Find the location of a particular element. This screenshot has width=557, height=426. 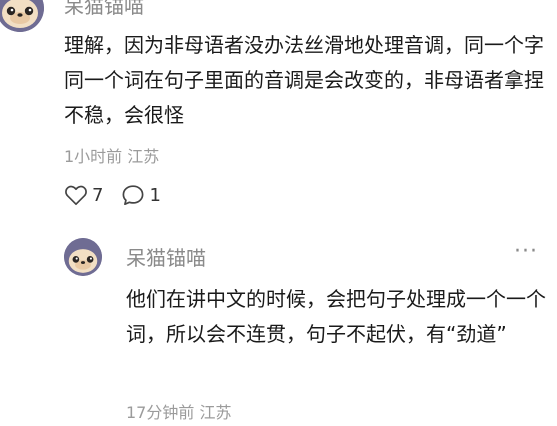

avatar is located at coordinates (22, 16).